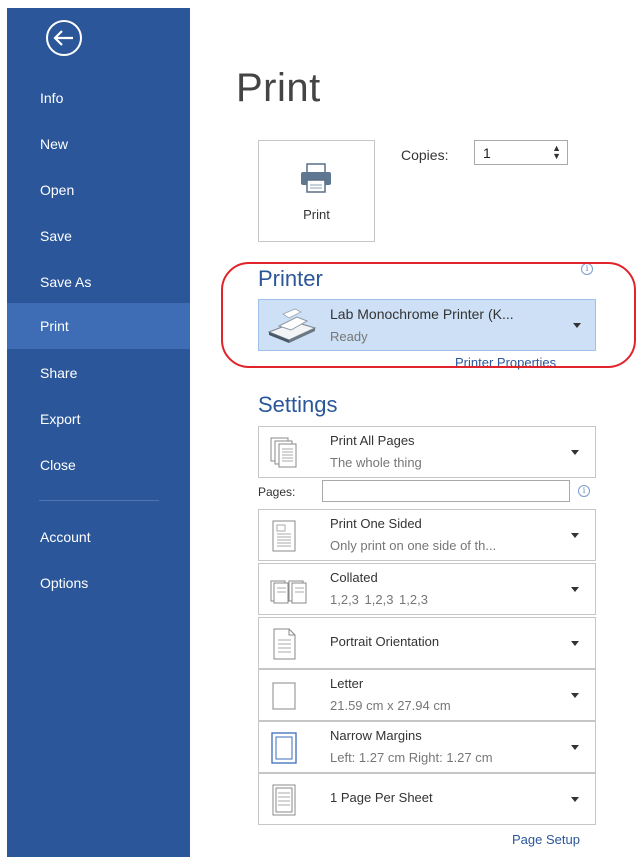 The image size is (638, 857). I want to click on pages-label: Pages:, so click(277, 492).